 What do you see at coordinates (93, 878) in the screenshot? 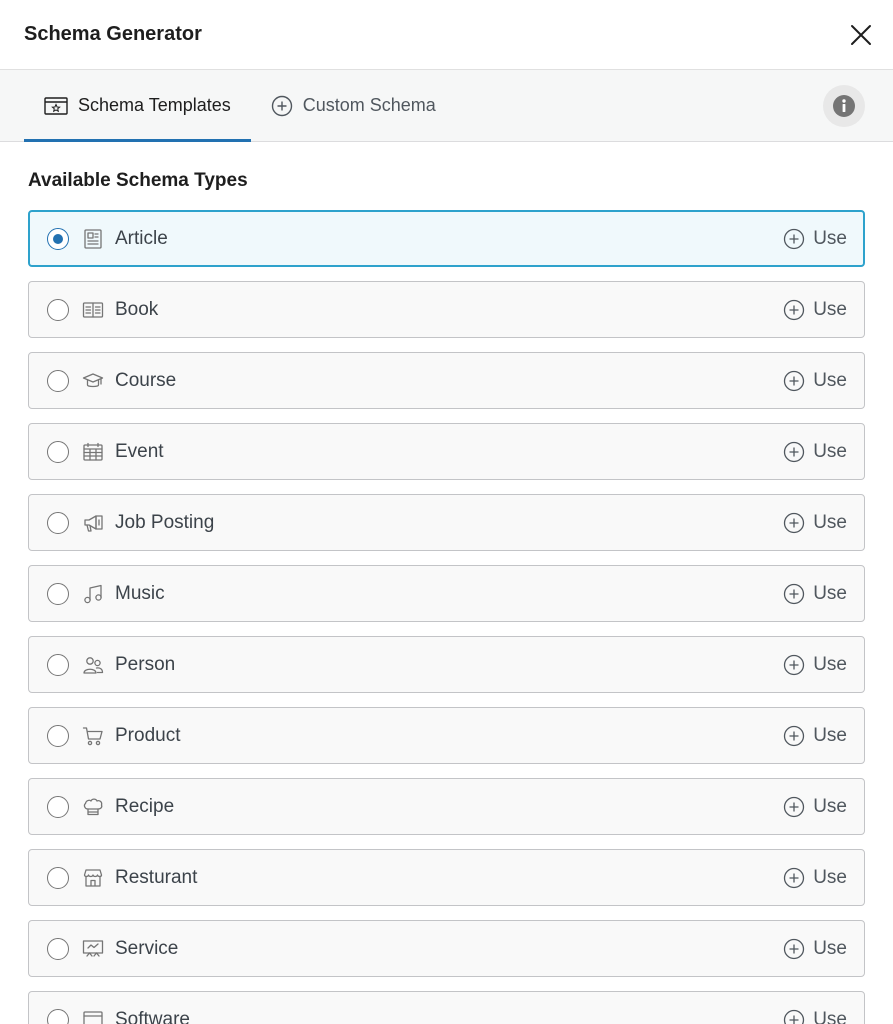
I see `store-icon` at bounding box center [93, 878].